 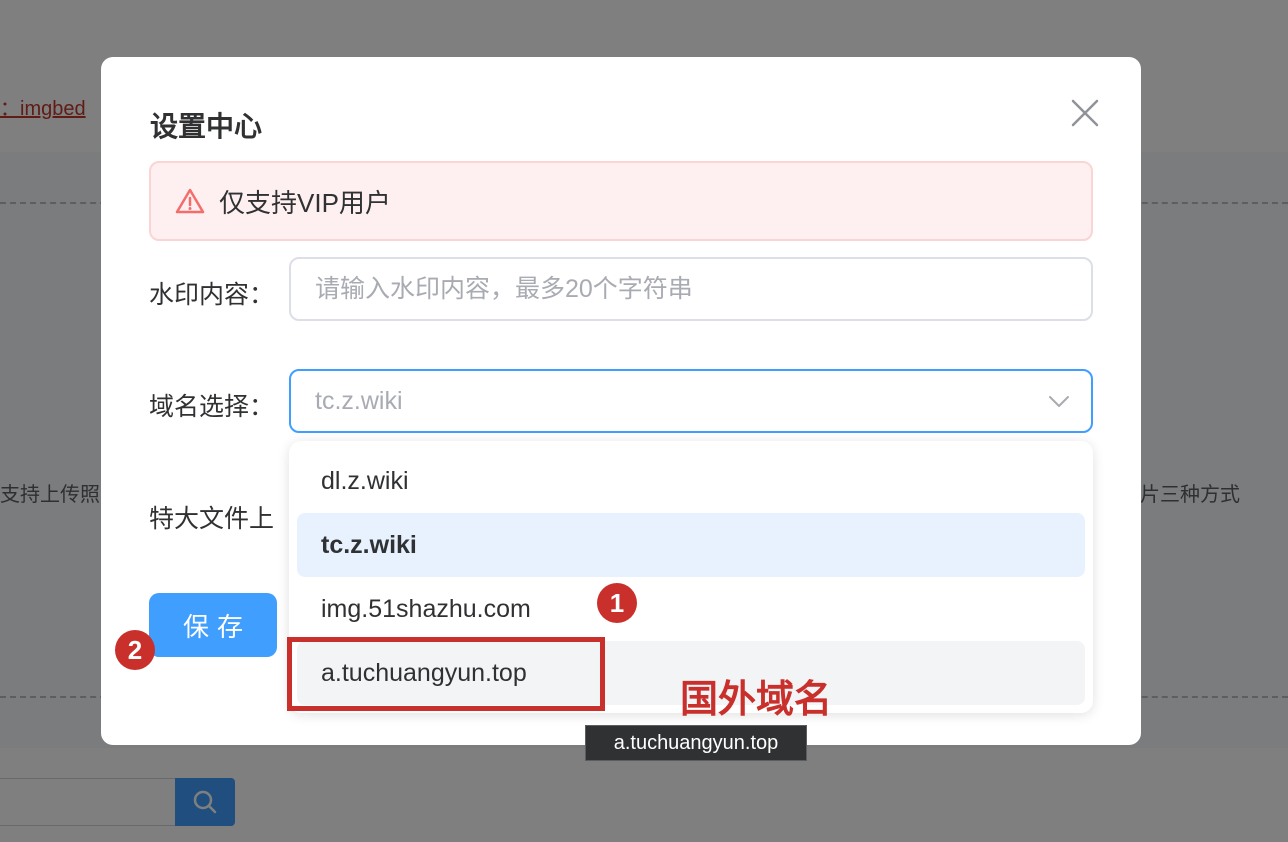 What do you see at coordinates (691, 289) in the screenshot?
I see `watermark-input` at bounding box center [691, 289].